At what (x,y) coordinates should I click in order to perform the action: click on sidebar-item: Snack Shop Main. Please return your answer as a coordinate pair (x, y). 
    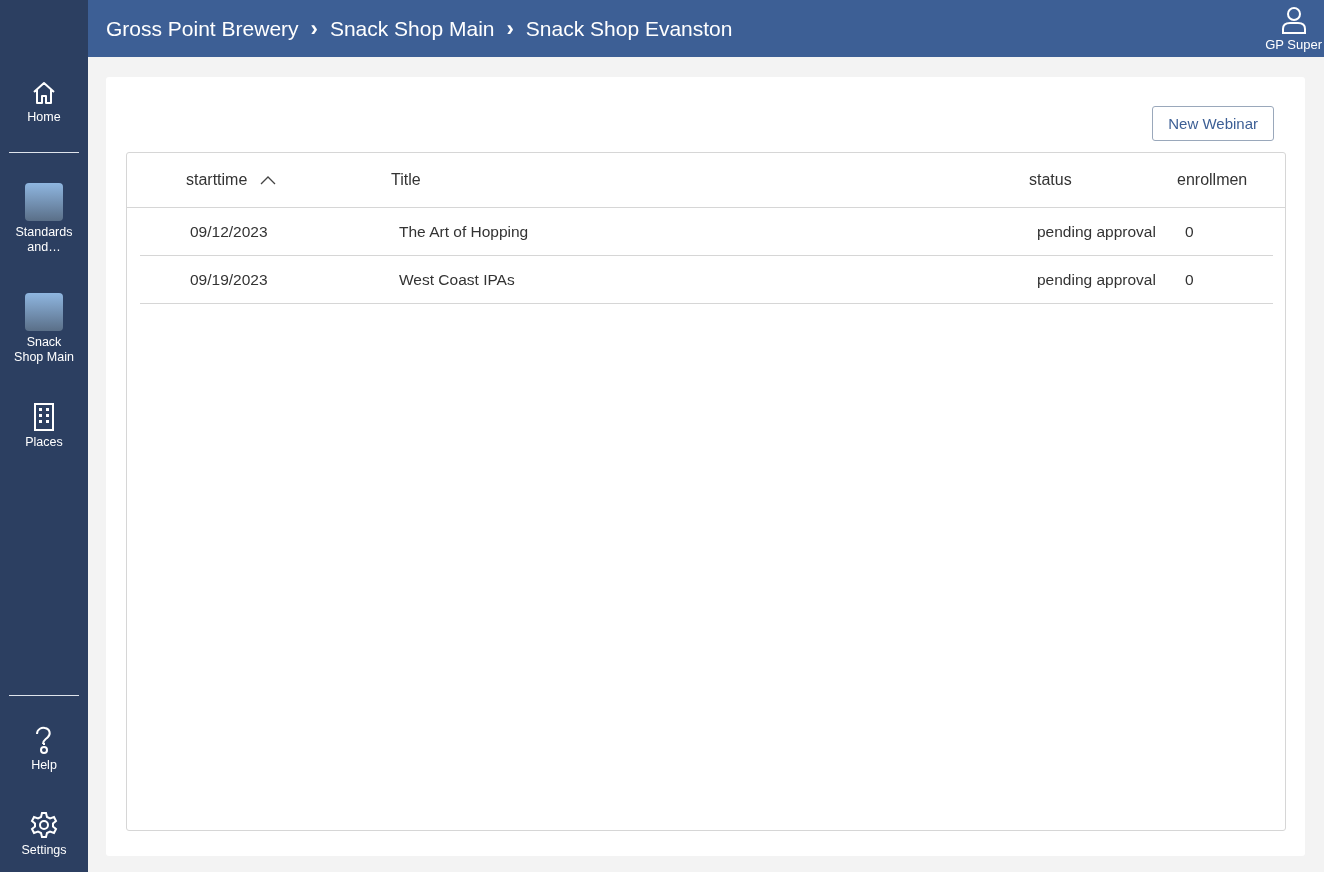
    Looking at the image, I should click on (44, 329).